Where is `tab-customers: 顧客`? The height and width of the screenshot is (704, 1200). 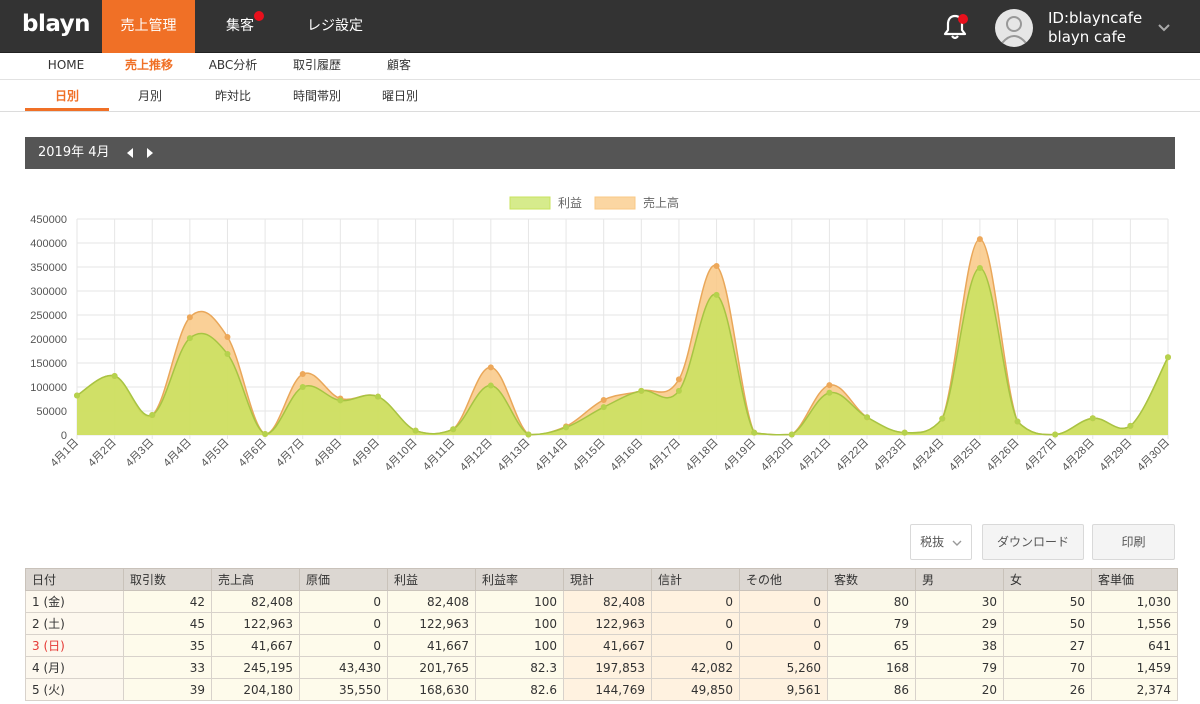
tab-customers: 顧客 is located at coordinates (399, 65).